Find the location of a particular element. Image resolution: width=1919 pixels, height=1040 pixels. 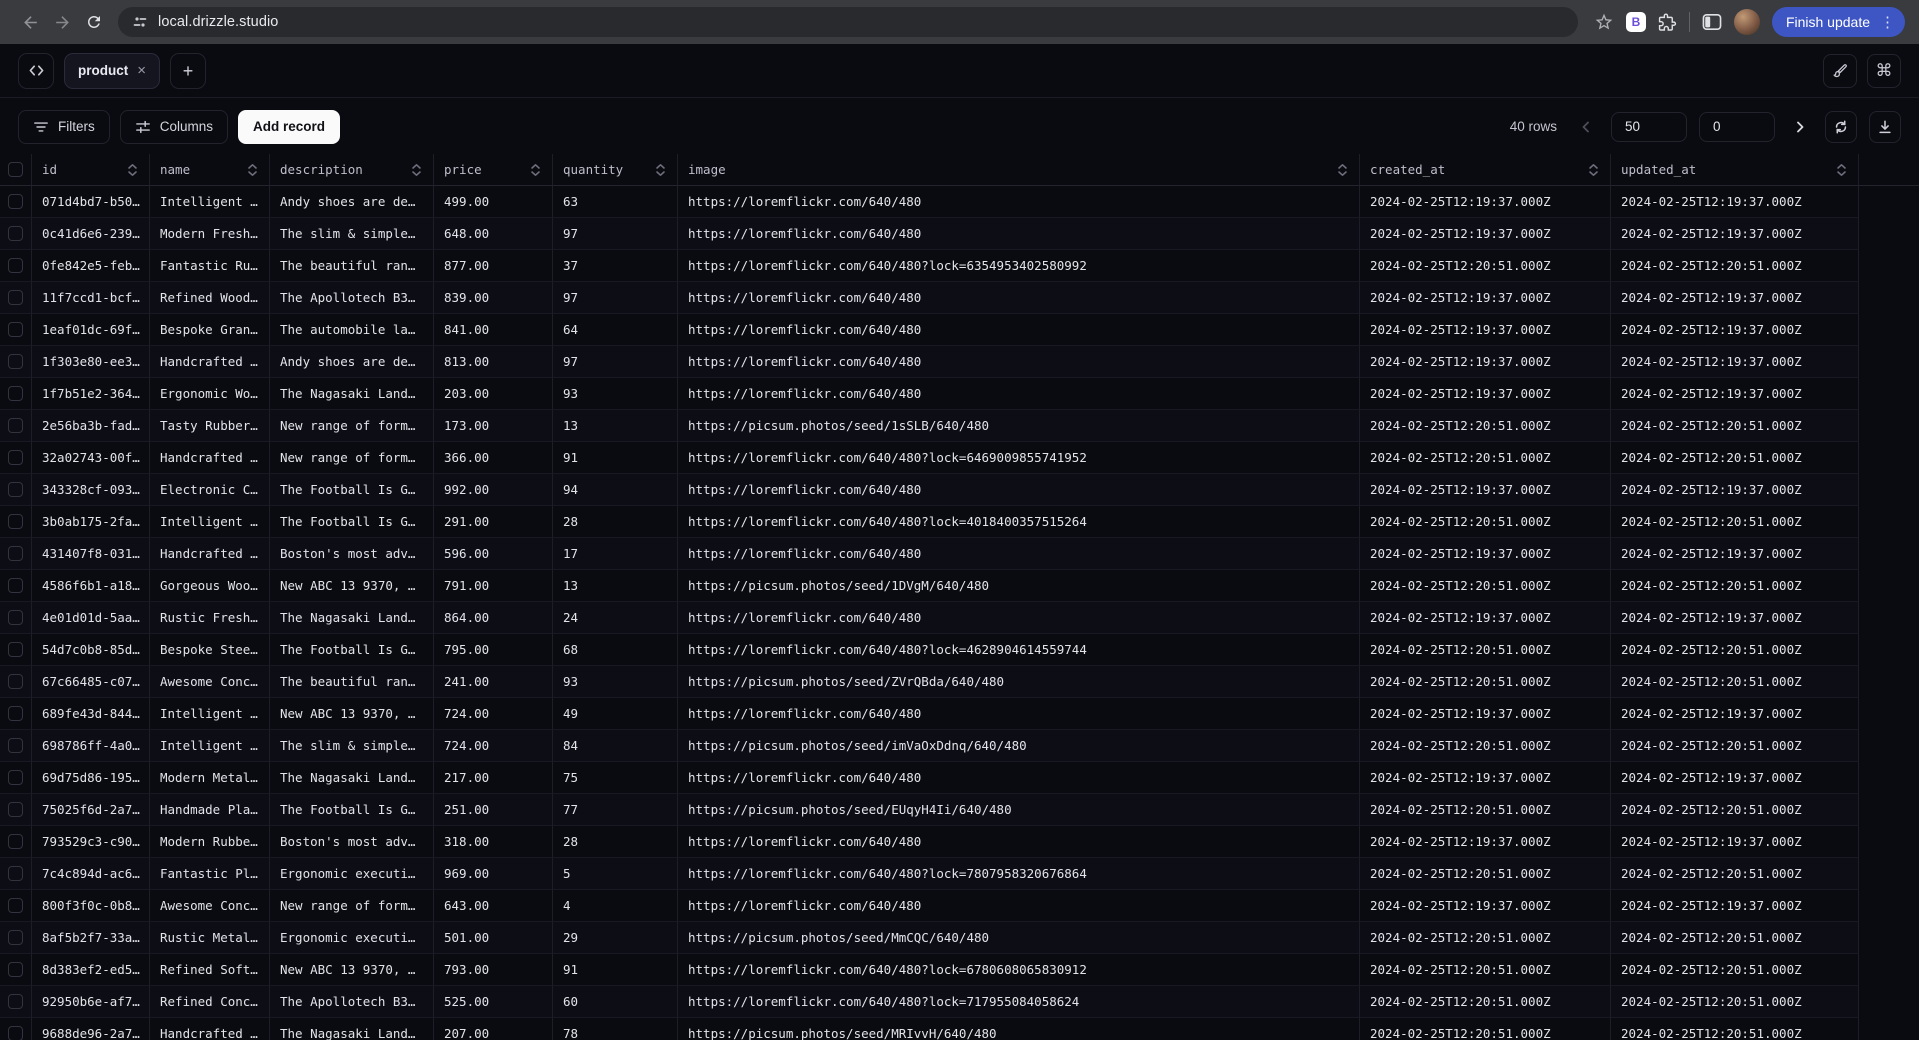

back-button is located at coordinates (30, 22).